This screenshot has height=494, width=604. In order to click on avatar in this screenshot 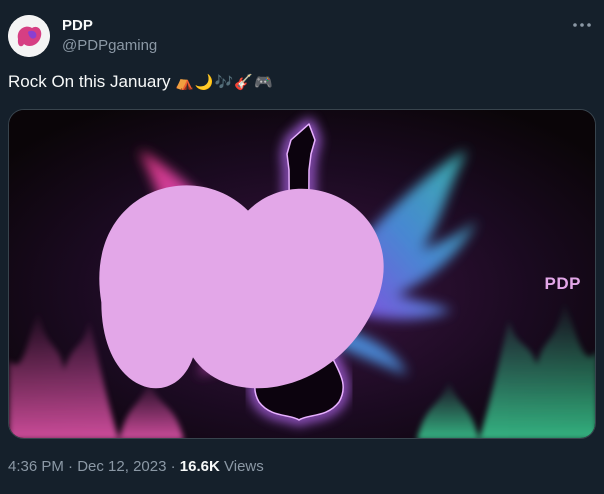, I will do `click(29, 36)`.